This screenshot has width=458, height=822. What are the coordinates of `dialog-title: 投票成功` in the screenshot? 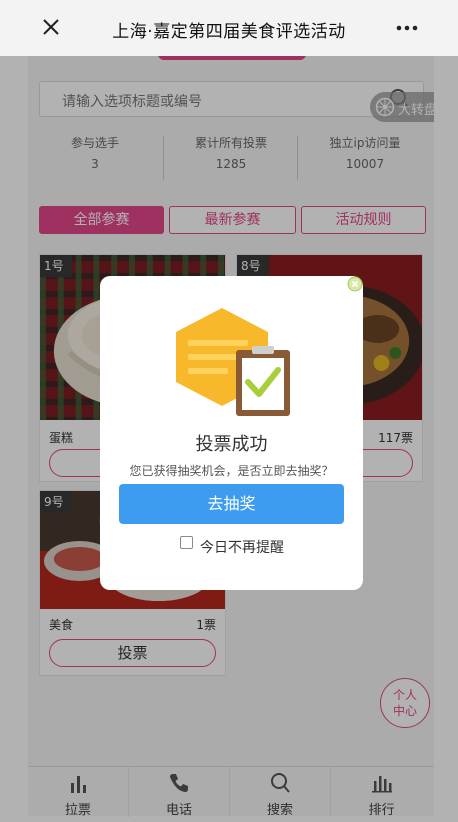 It's located at (231, 444).